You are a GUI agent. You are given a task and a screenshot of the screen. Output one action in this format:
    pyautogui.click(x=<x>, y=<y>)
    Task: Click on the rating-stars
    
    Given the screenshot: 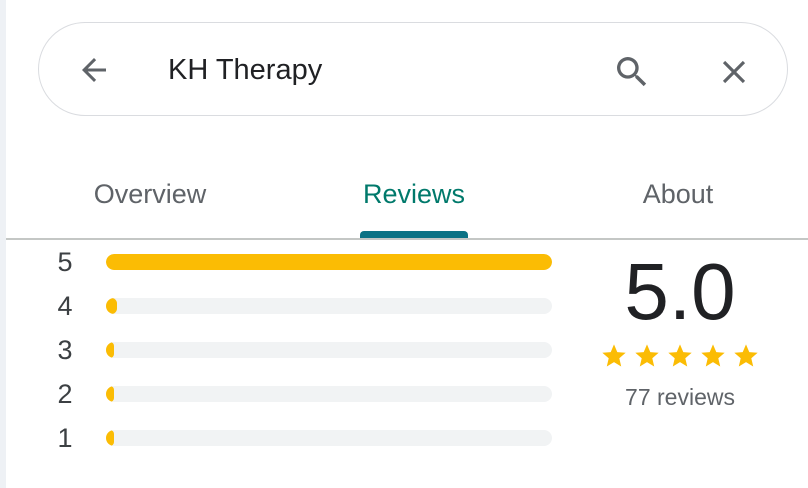 What is the action you would take?
    pyautogui.click(x=680, y=356)
    